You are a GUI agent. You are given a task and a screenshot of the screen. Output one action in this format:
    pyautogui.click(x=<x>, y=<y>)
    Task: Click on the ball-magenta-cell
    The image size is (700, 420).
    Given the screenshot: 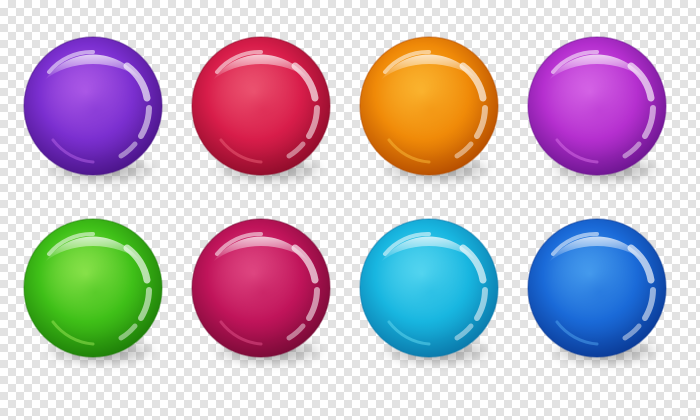 What is the action you would take?
    pyautogui.click(x=597, y=111)
    